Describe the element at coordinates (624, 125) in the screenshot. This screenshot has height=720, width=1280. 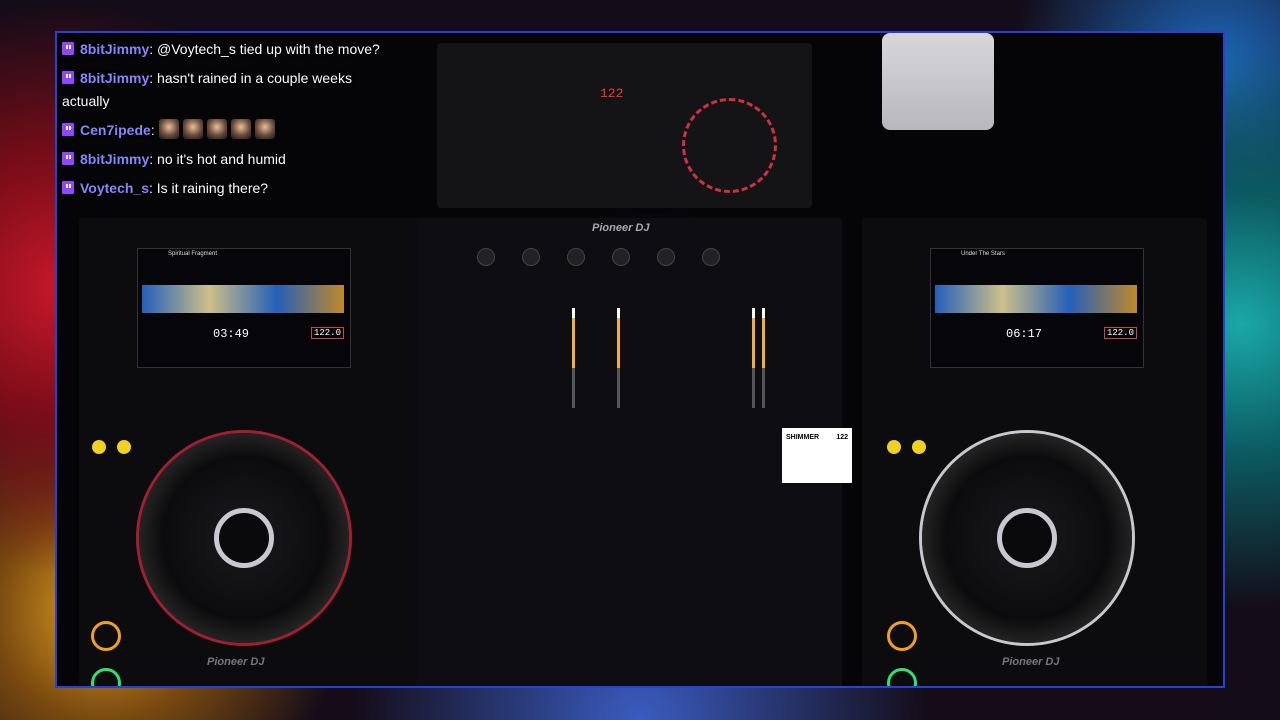
I see `rmx-effects-unit: 122` at that location.